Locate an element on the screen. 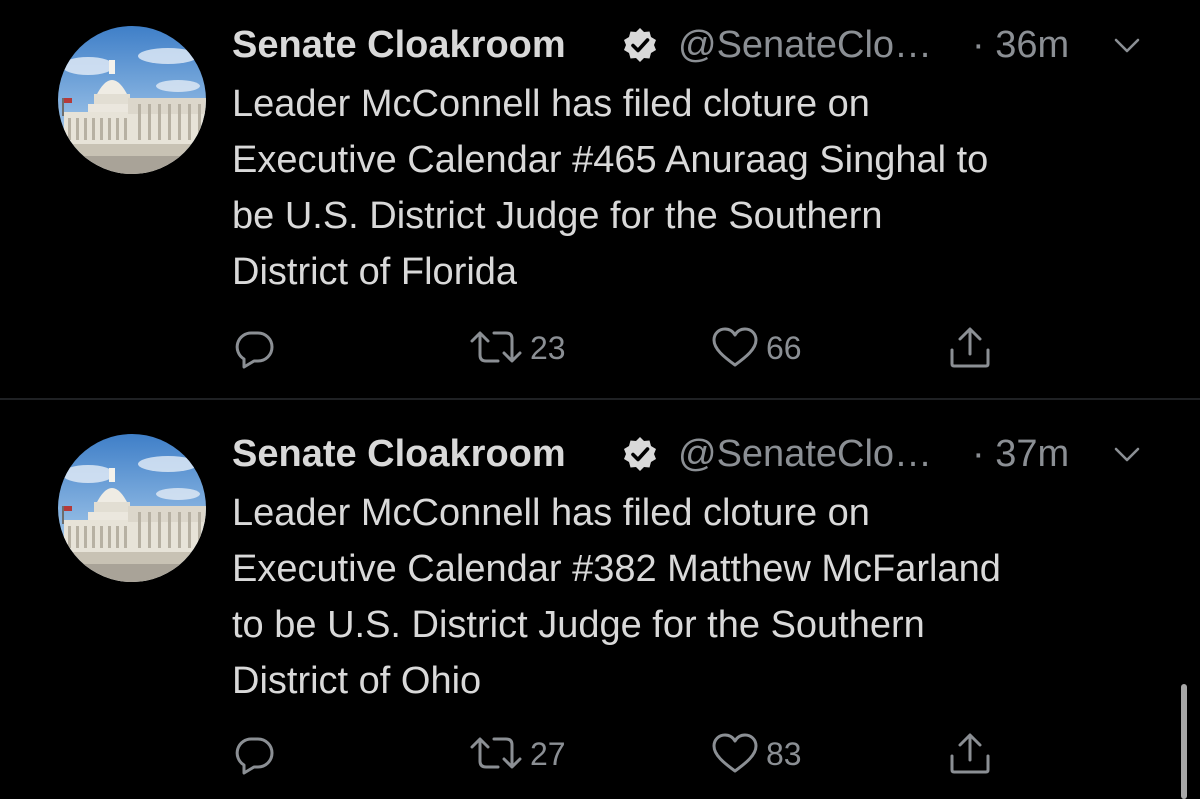 The width and height of the screenshot is (1200, 799). timestamp: · 36m is located at coordinates (1020, 45).